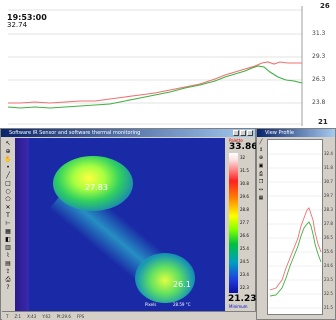  What do you see at coordinates (165, 278) in the screenshot?
I see `hotspot-lower` at bounding box center [165, 278].